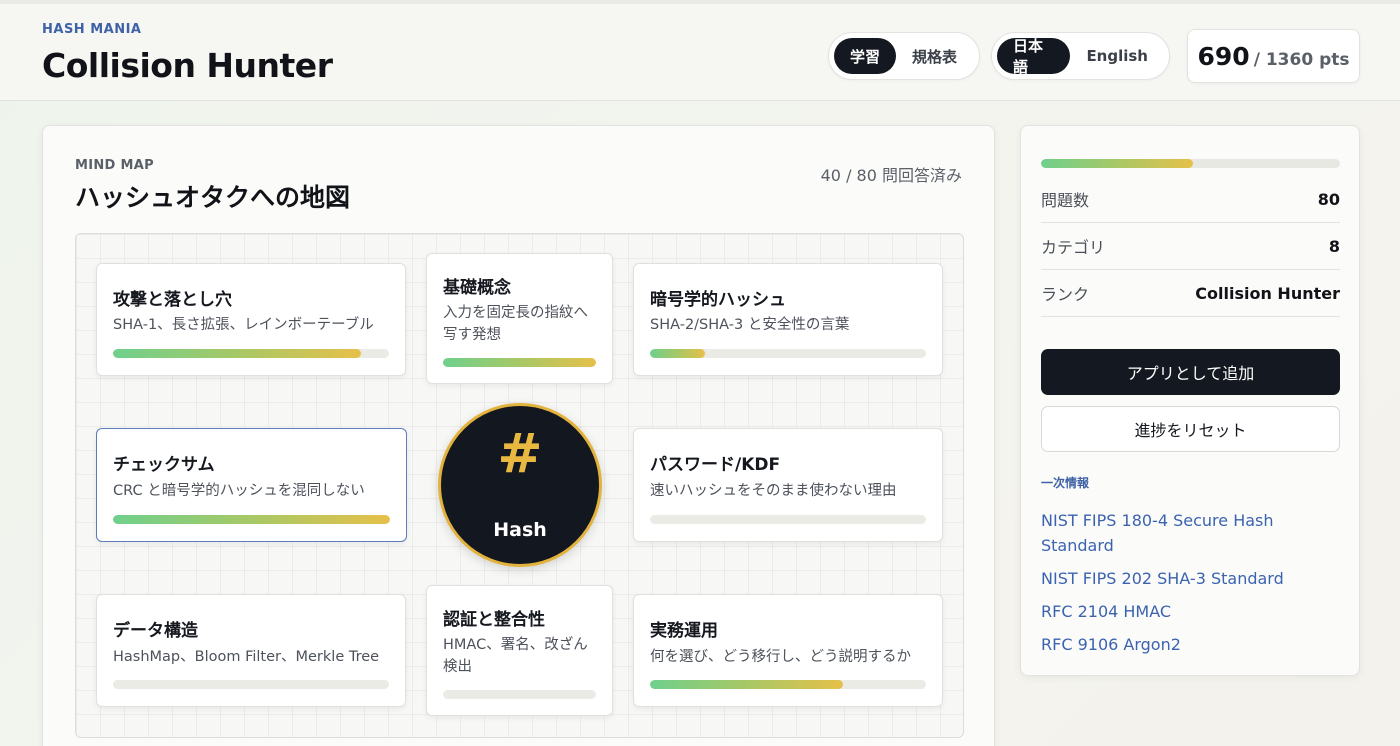 This screenshot has width=1400, height=746. I want to click on score-display: 690 / 1360 pts, so click(1273, 56).